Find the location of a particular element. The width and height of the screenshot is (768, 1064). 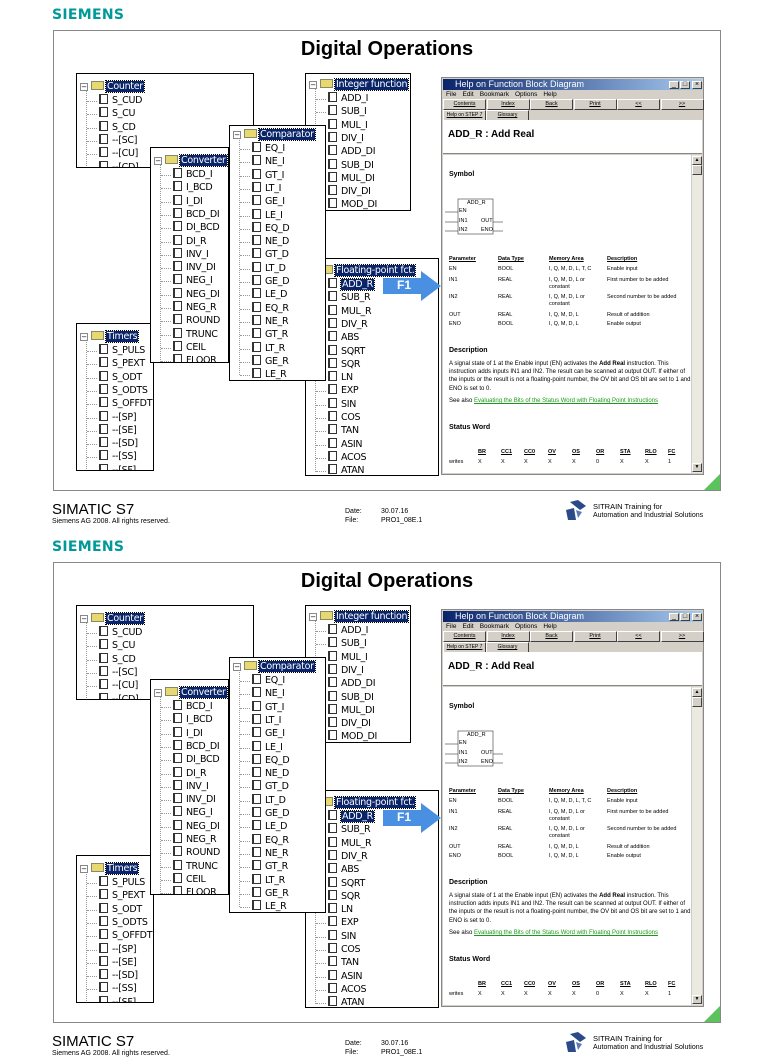

tree-item-label: LE_D is located at coordinates (276, 826).